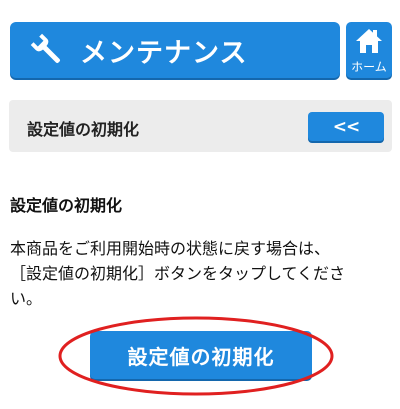 The image size is (400, 409). Describe the element at coordinates (369, 41) in the screenshot. I see `home-icon` at that location.